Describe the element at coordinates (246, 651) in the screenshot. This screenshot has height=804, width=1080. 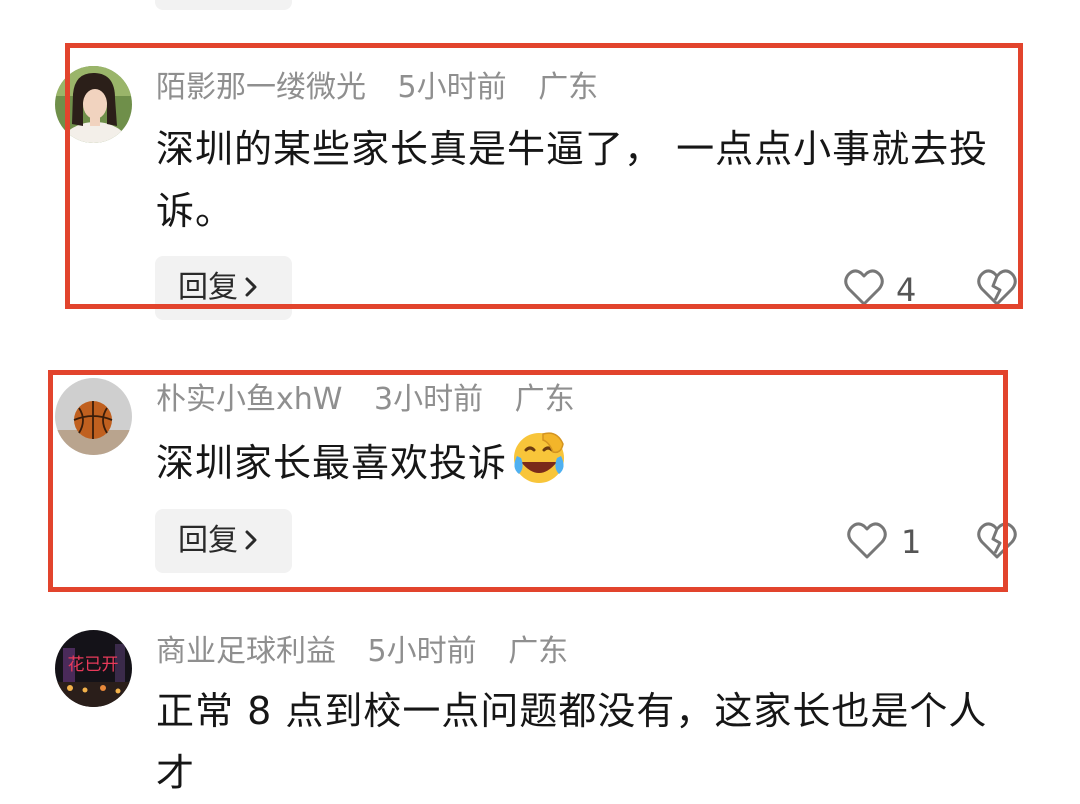
I see `username: 商业足球利益` at that location.